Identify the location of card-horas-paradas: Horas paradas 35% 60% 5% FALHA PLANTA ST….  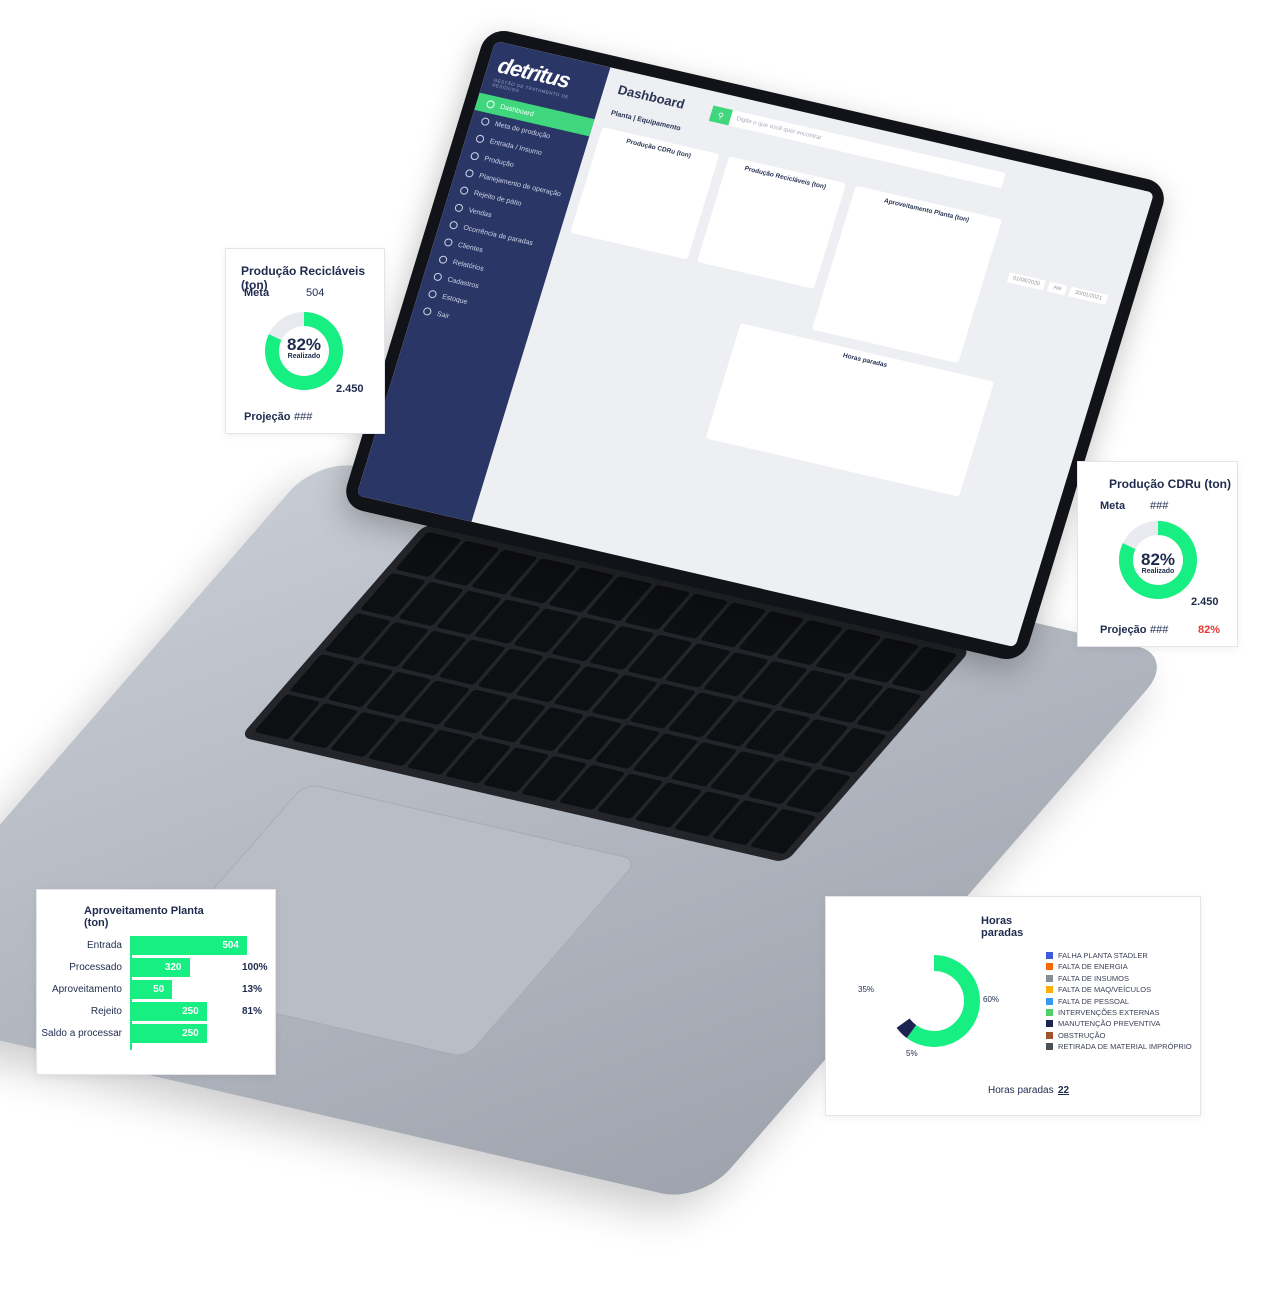
(1013, 1006).